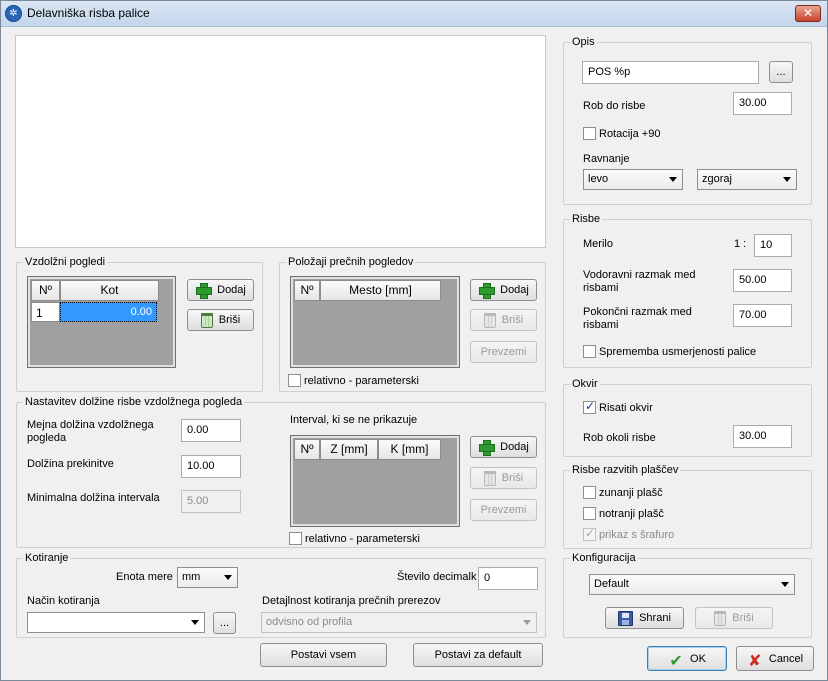  What do you see at coordinates (354, 538) in the screenshot?
I see `relative-parametric-interval-checkbox: relativno - parameterski` at bounding box center [354, 538].